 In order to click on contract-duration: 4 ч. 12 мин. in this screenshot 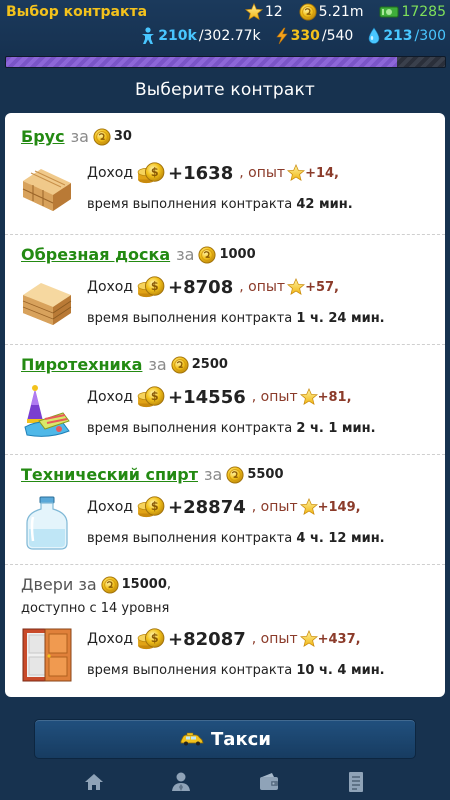, I will do `click(340, 538)`.